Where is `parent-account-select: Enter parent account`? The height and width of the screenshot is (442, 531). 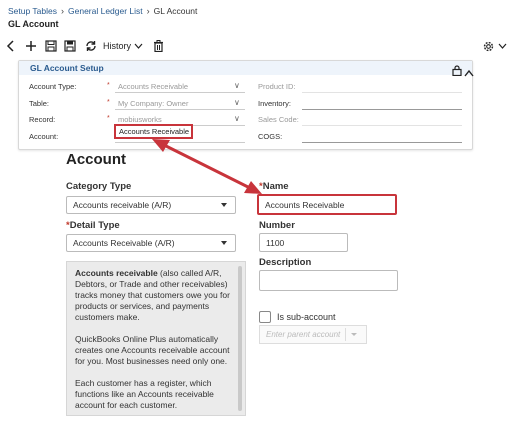
parent-account-select: Enter parent account is located at coordinates (313, 334).